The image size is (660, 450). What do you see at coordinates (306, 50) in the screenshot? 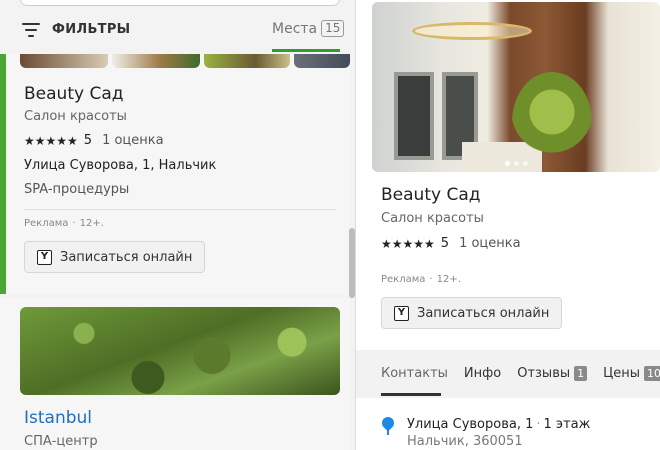
I see `tab-places-underline` at bounding box center [306, 50].